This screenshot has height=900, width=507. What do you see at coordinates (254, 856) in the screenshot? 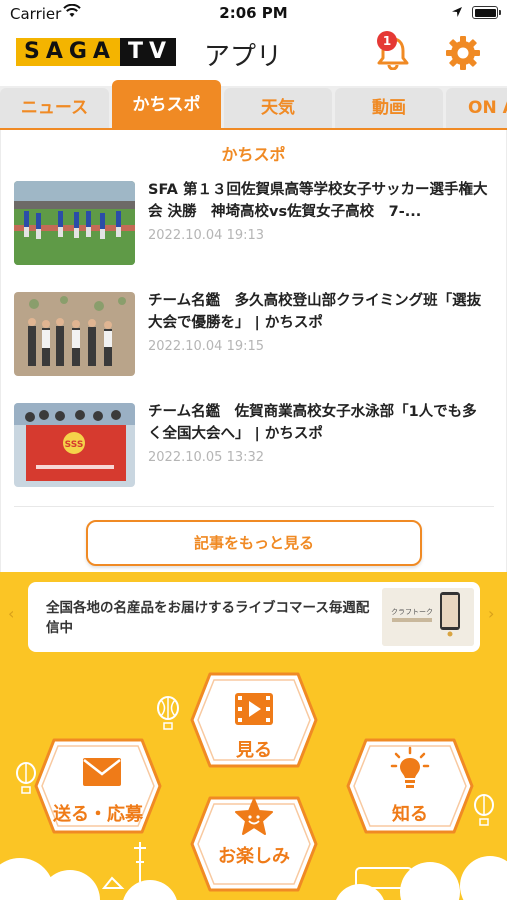
I see `menu-enjoy-label: お楽しみ` at bounding box center [254, 856].